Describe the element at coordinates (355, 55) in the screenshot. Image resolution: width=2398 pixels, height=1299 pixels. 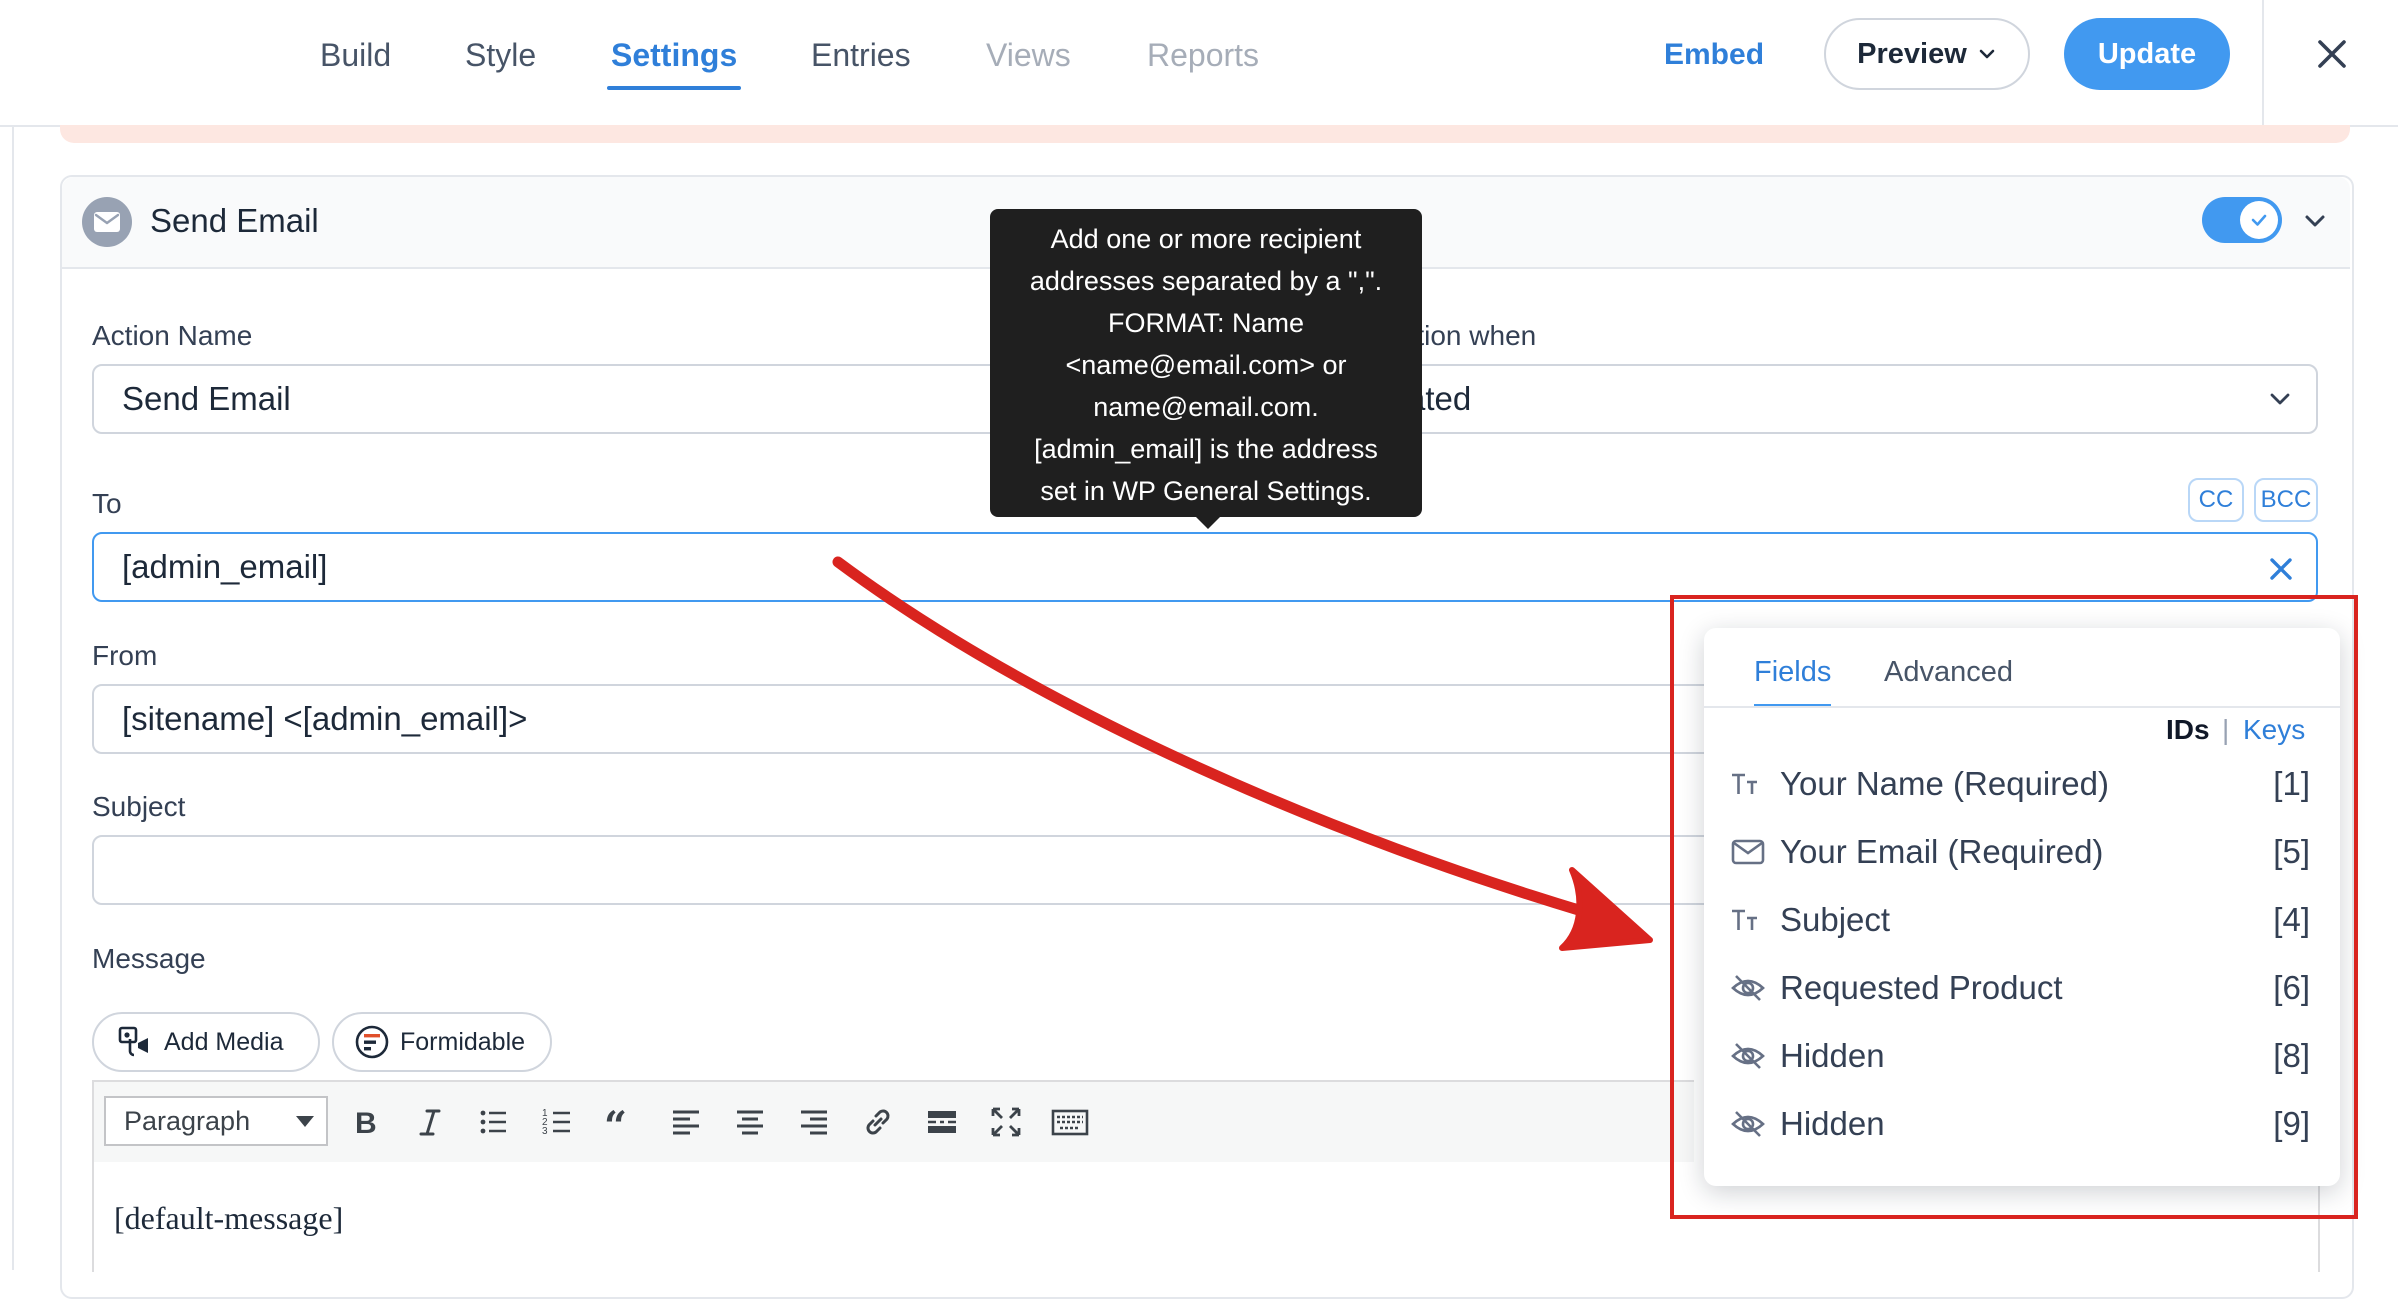
I see `tab-build: Build` at that location.